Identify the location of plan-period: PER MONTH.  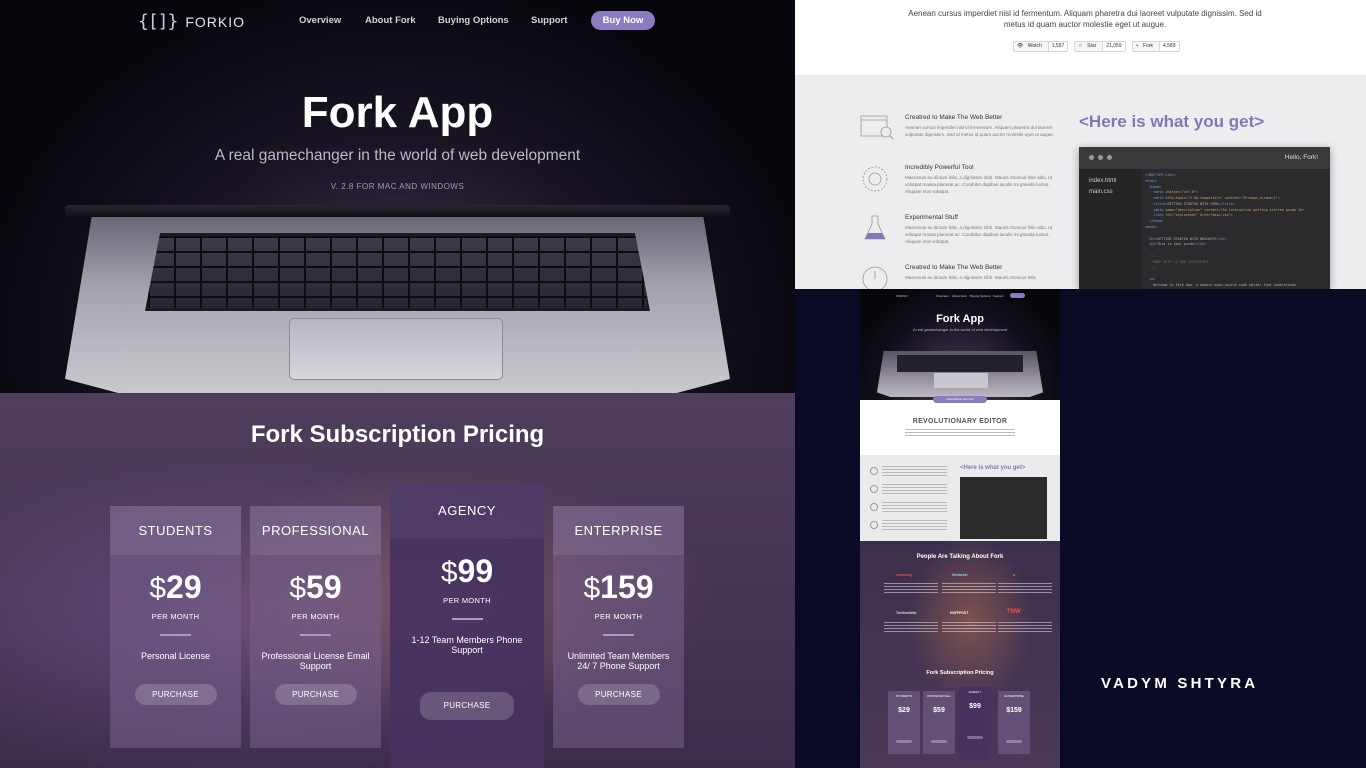
(467, 600).